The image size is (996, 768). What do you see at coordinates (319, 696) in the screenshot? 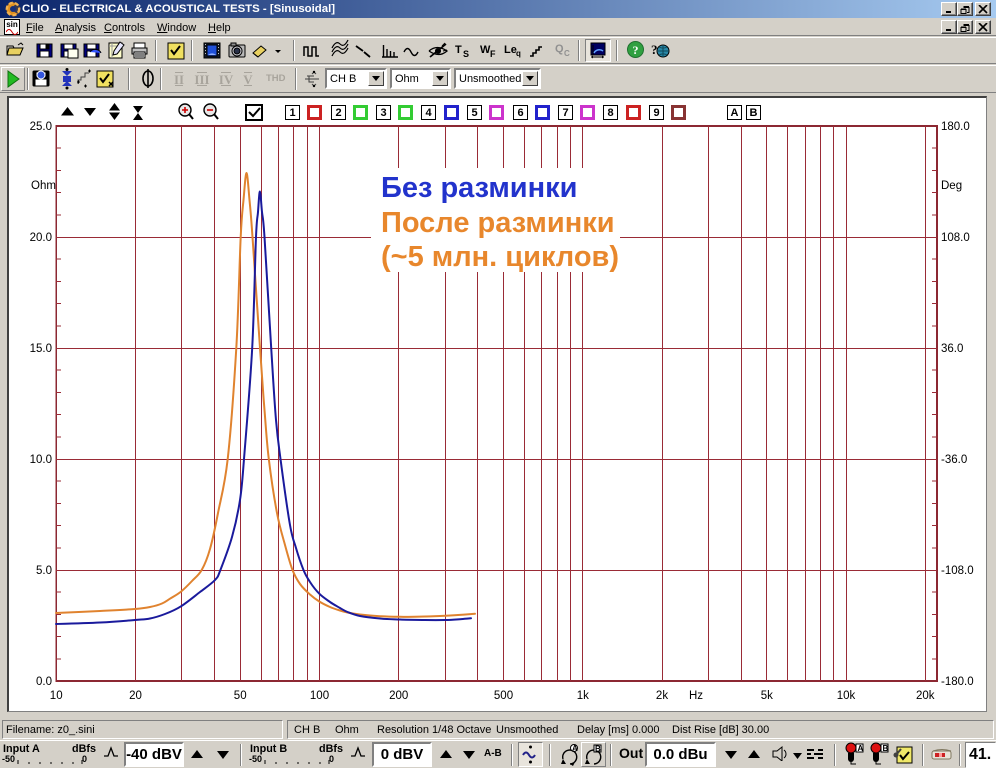
I see `svg-text: 100` at bounding box center [319, 696].